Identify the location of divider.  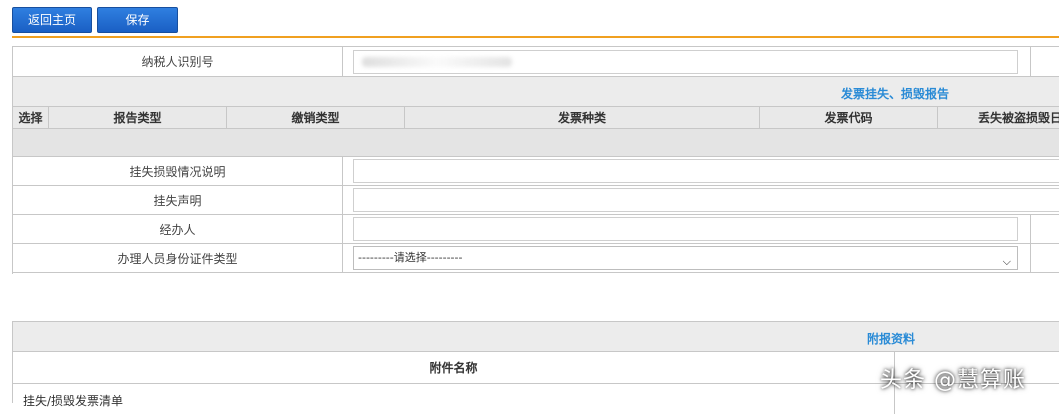
(535, 37).